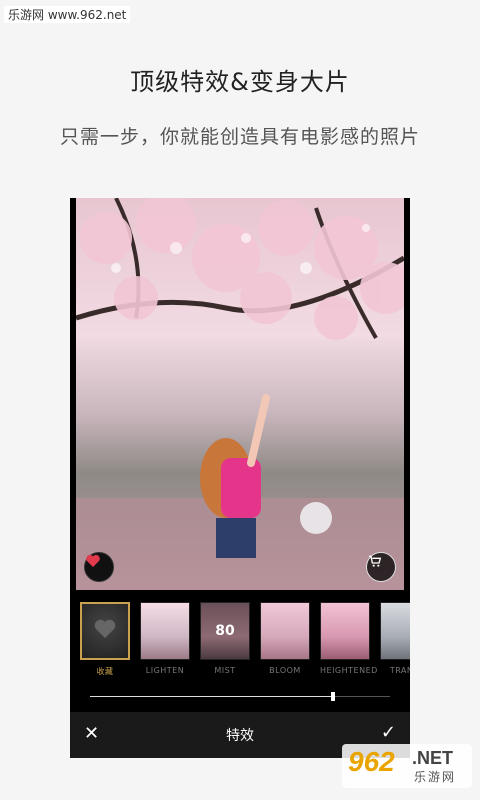 This screenshot has width=480, height=800. I want to click on site-logo-watermark: 962 .NET 乐游网, so click(407, 766).